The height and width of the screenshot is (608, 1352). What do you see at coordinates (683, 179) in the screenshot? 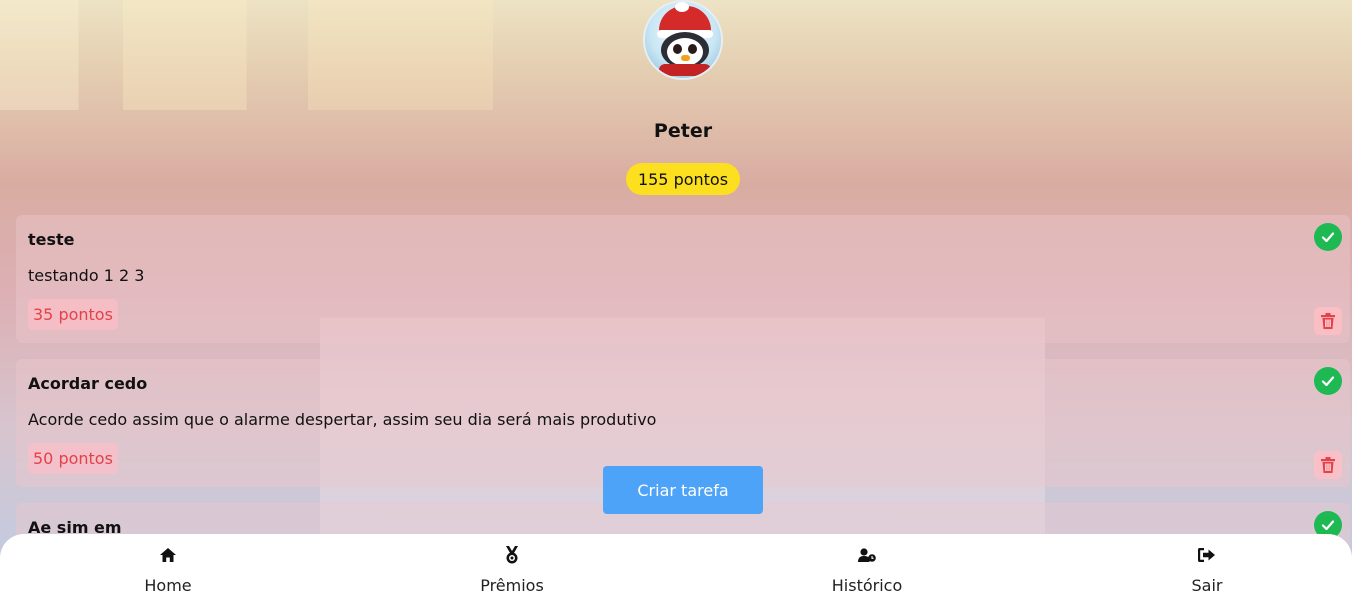
I see `points-badge: 155 pontos` at bounding box center [683, 179].